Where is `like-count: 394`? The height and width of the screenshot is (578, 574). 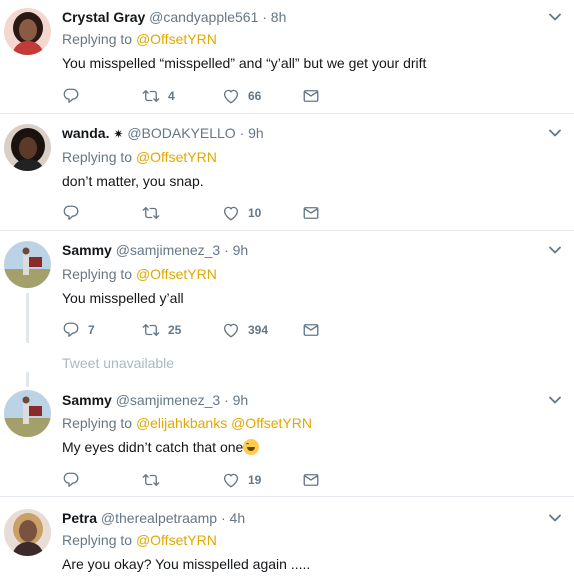 like-count: 394 is located at coordinates (258, 330).